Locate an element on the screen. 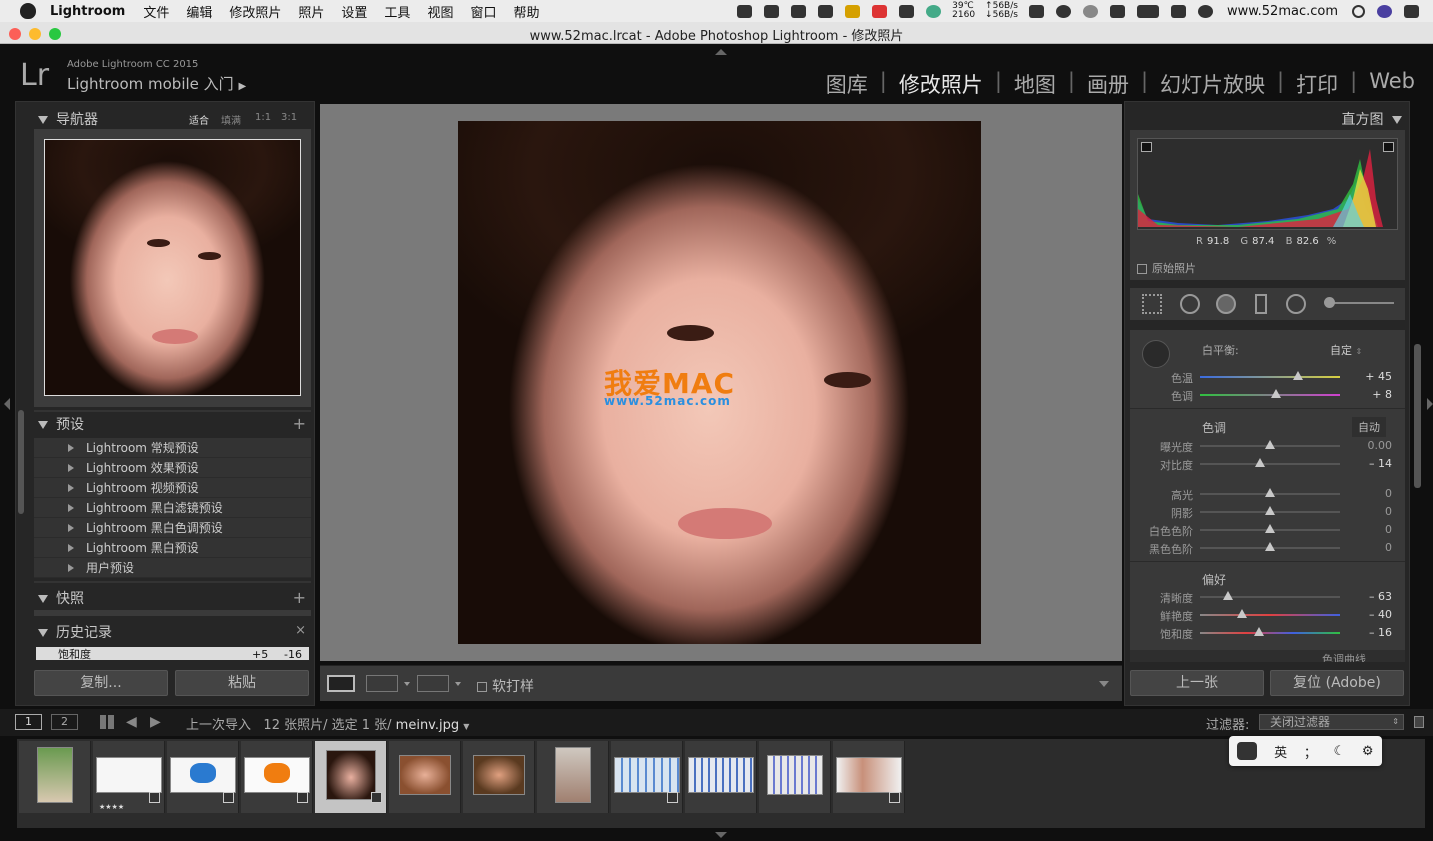 Image resolution: width=1433 pixels, height=841 pixels. history-header: 历史记录 × is located at coordinates (174, 633).